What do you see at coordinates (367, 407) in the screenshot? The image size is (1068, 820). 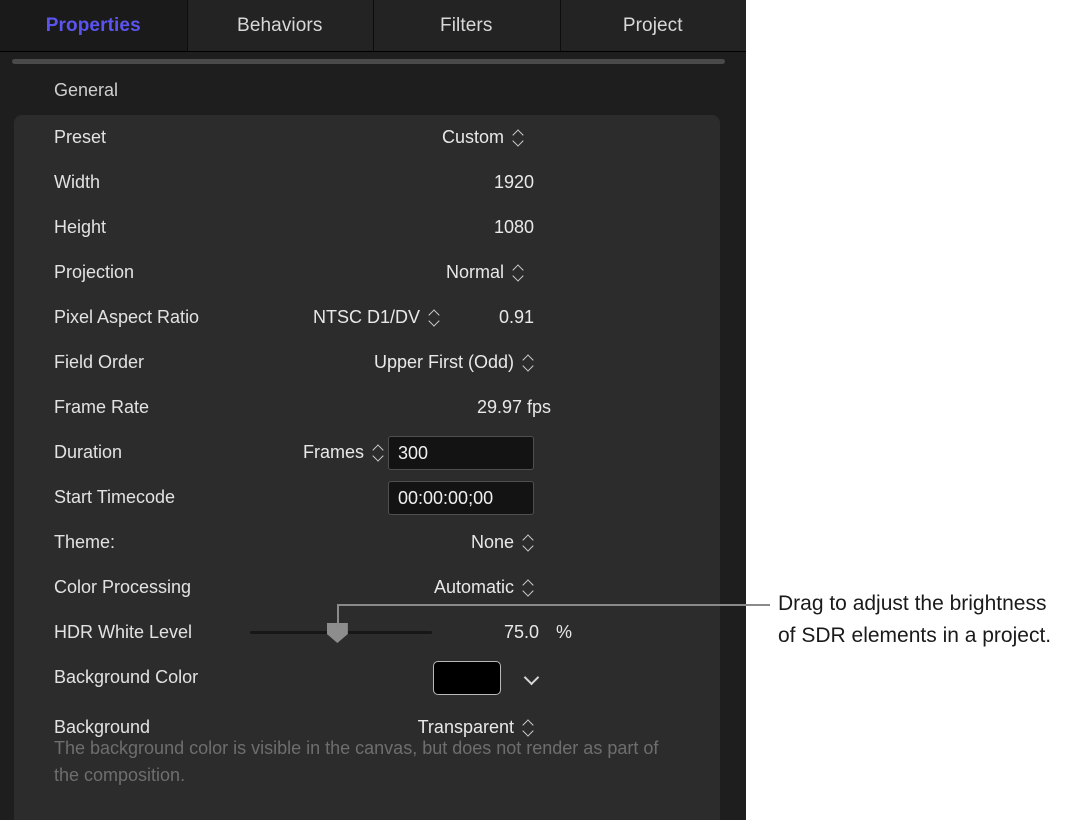 I see `row-frame-rate: Frame Rate 29.97 fps` at bounding box center [367, 407].